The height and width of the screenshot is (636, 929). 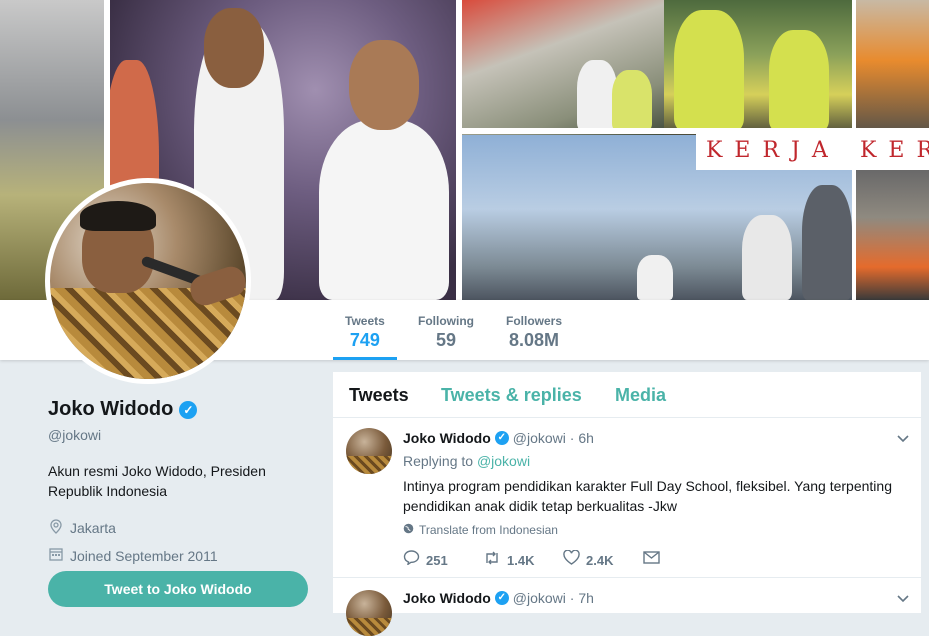 I want to click on reply-icon, so click(x=411, y=560).